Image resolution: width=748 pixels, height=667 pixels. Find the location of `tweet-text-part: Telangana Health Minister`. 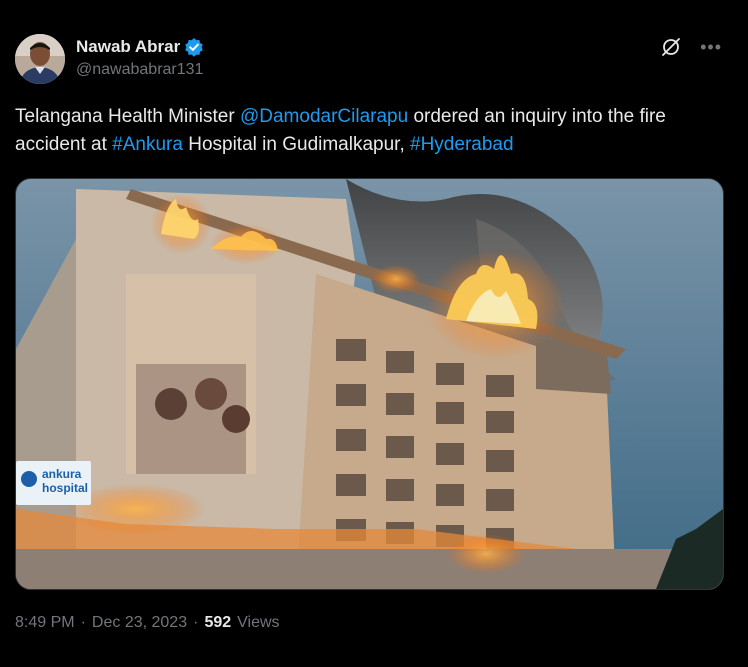

tweet-text-part: Telangana Health Minister is located at coordinates (127, 116).